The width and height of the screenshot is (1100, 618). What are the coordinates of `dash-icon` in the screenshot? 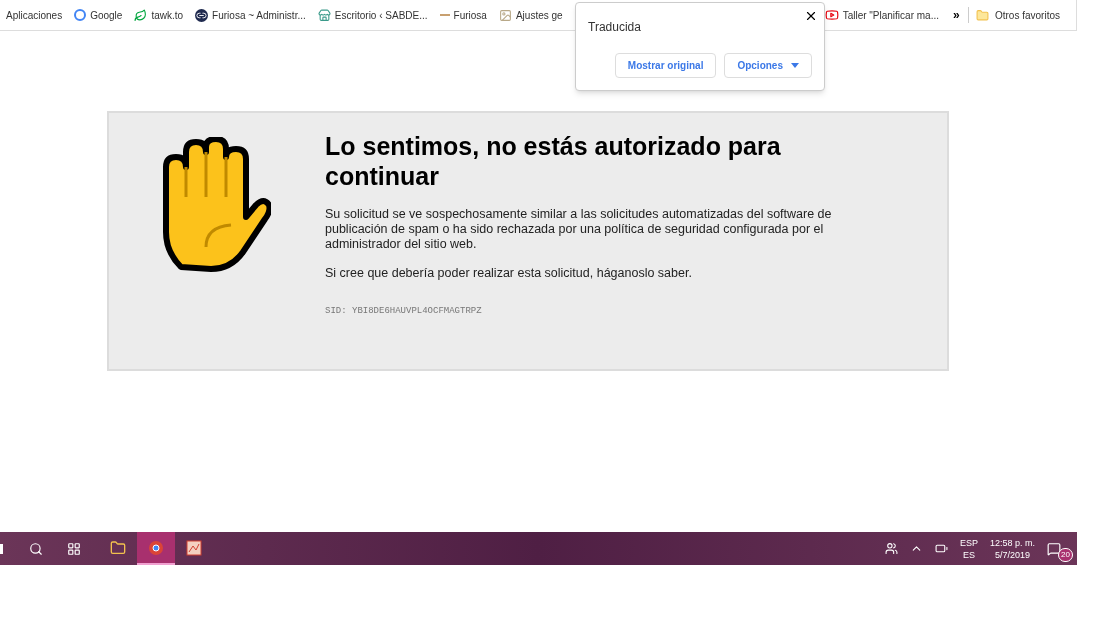 It's located at (444, 15).